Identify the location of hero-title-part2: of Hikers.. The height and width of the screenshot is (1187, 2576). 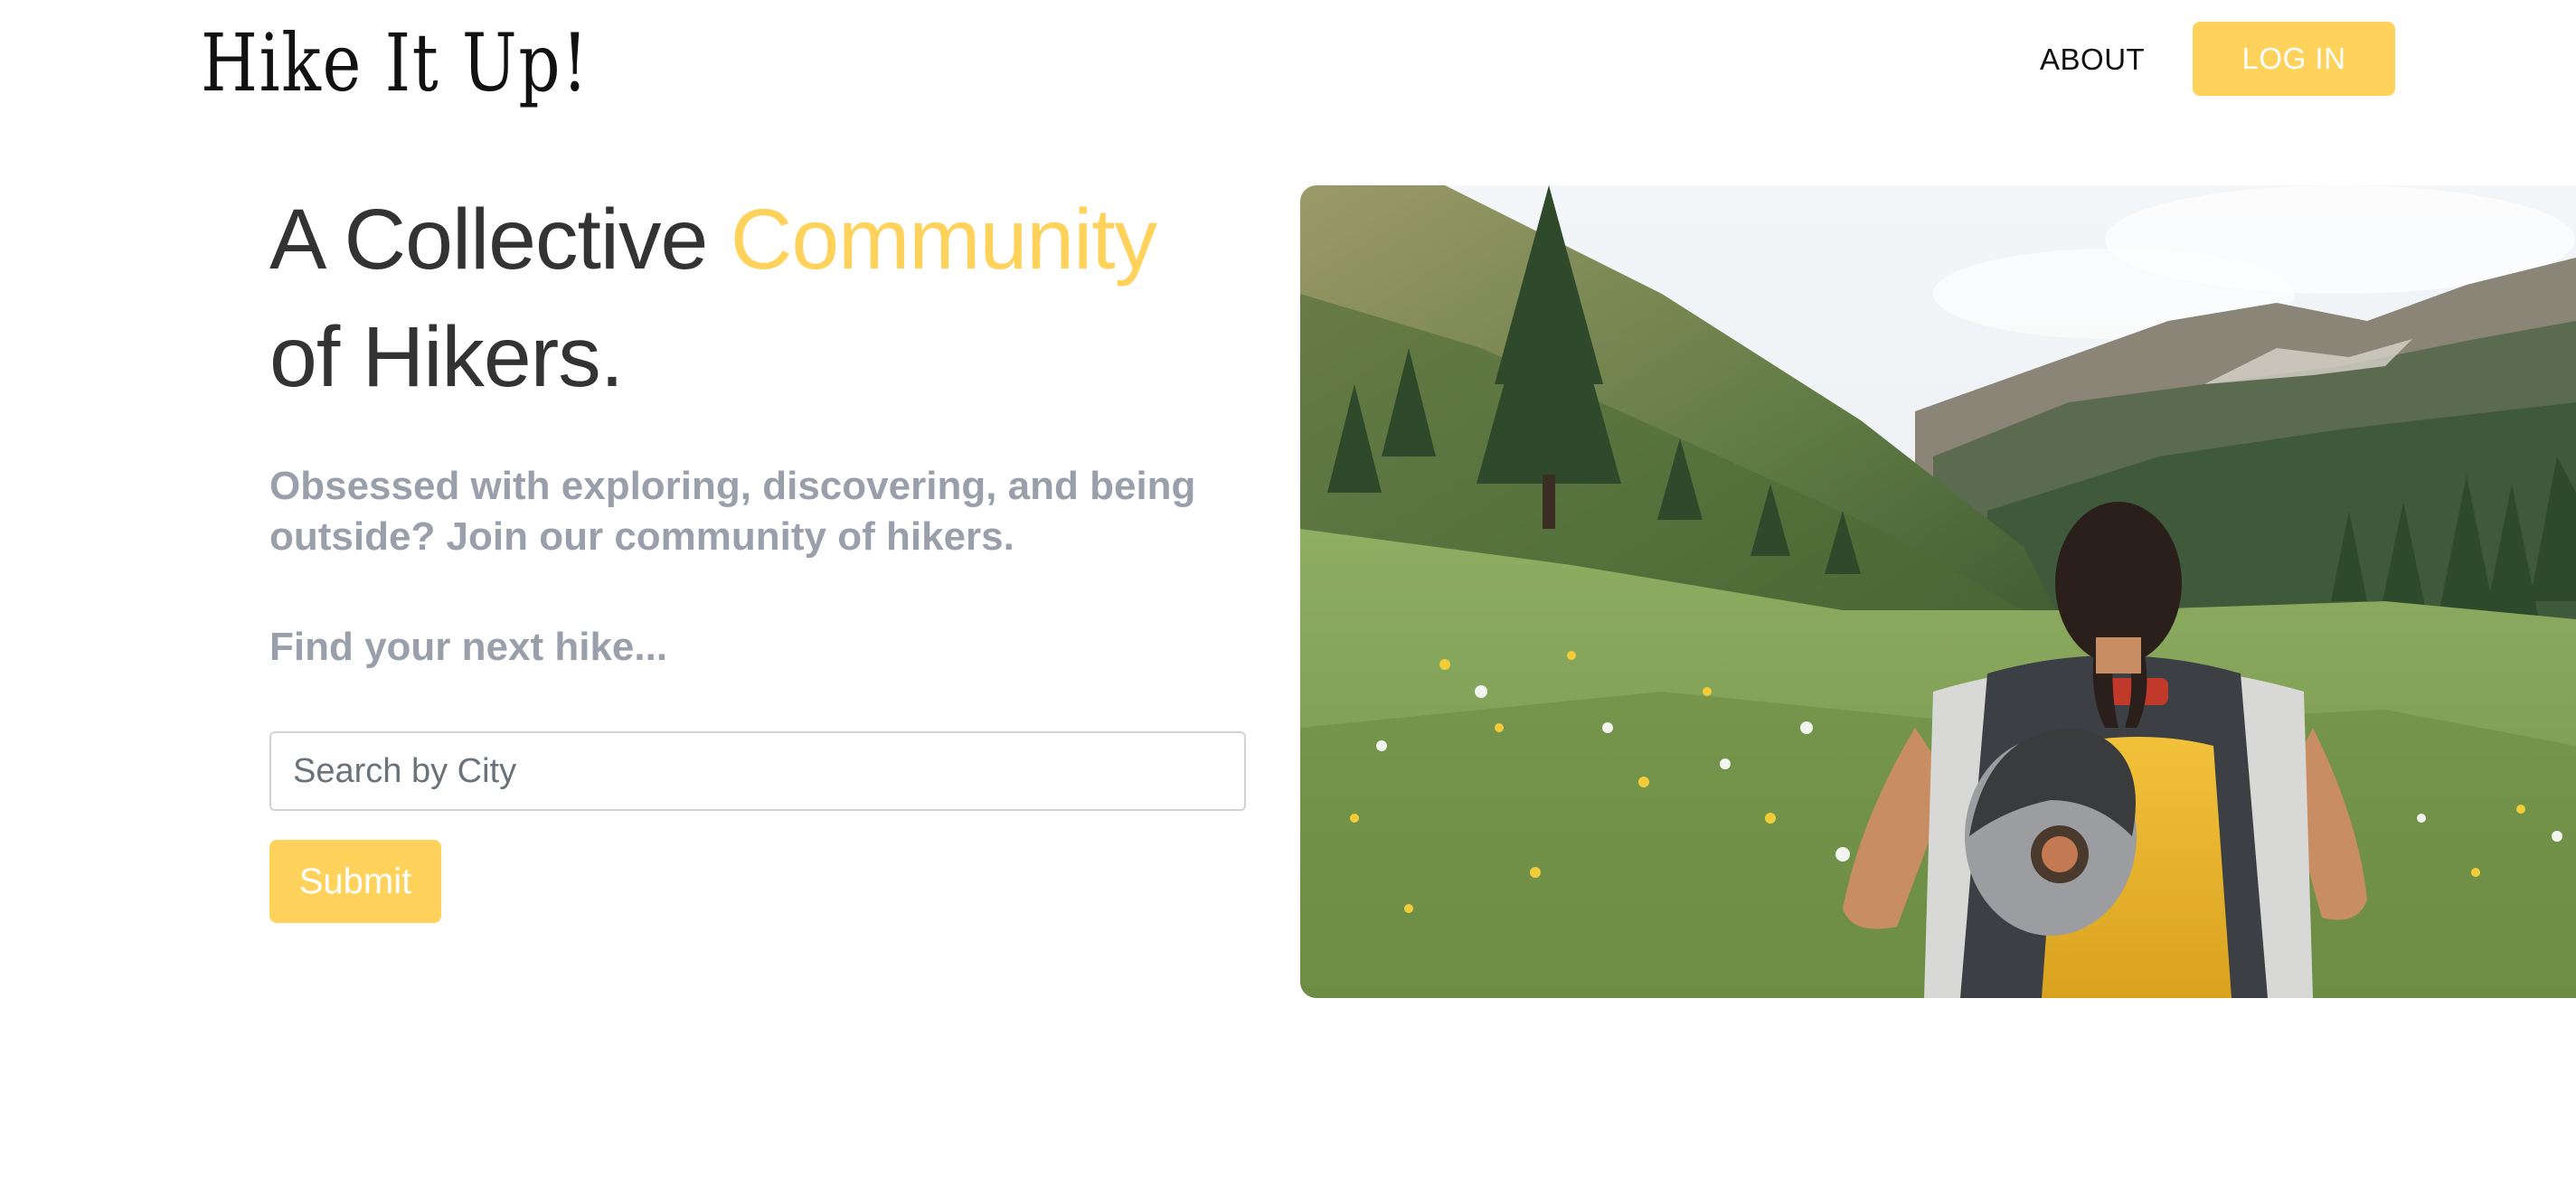
(446, 357).